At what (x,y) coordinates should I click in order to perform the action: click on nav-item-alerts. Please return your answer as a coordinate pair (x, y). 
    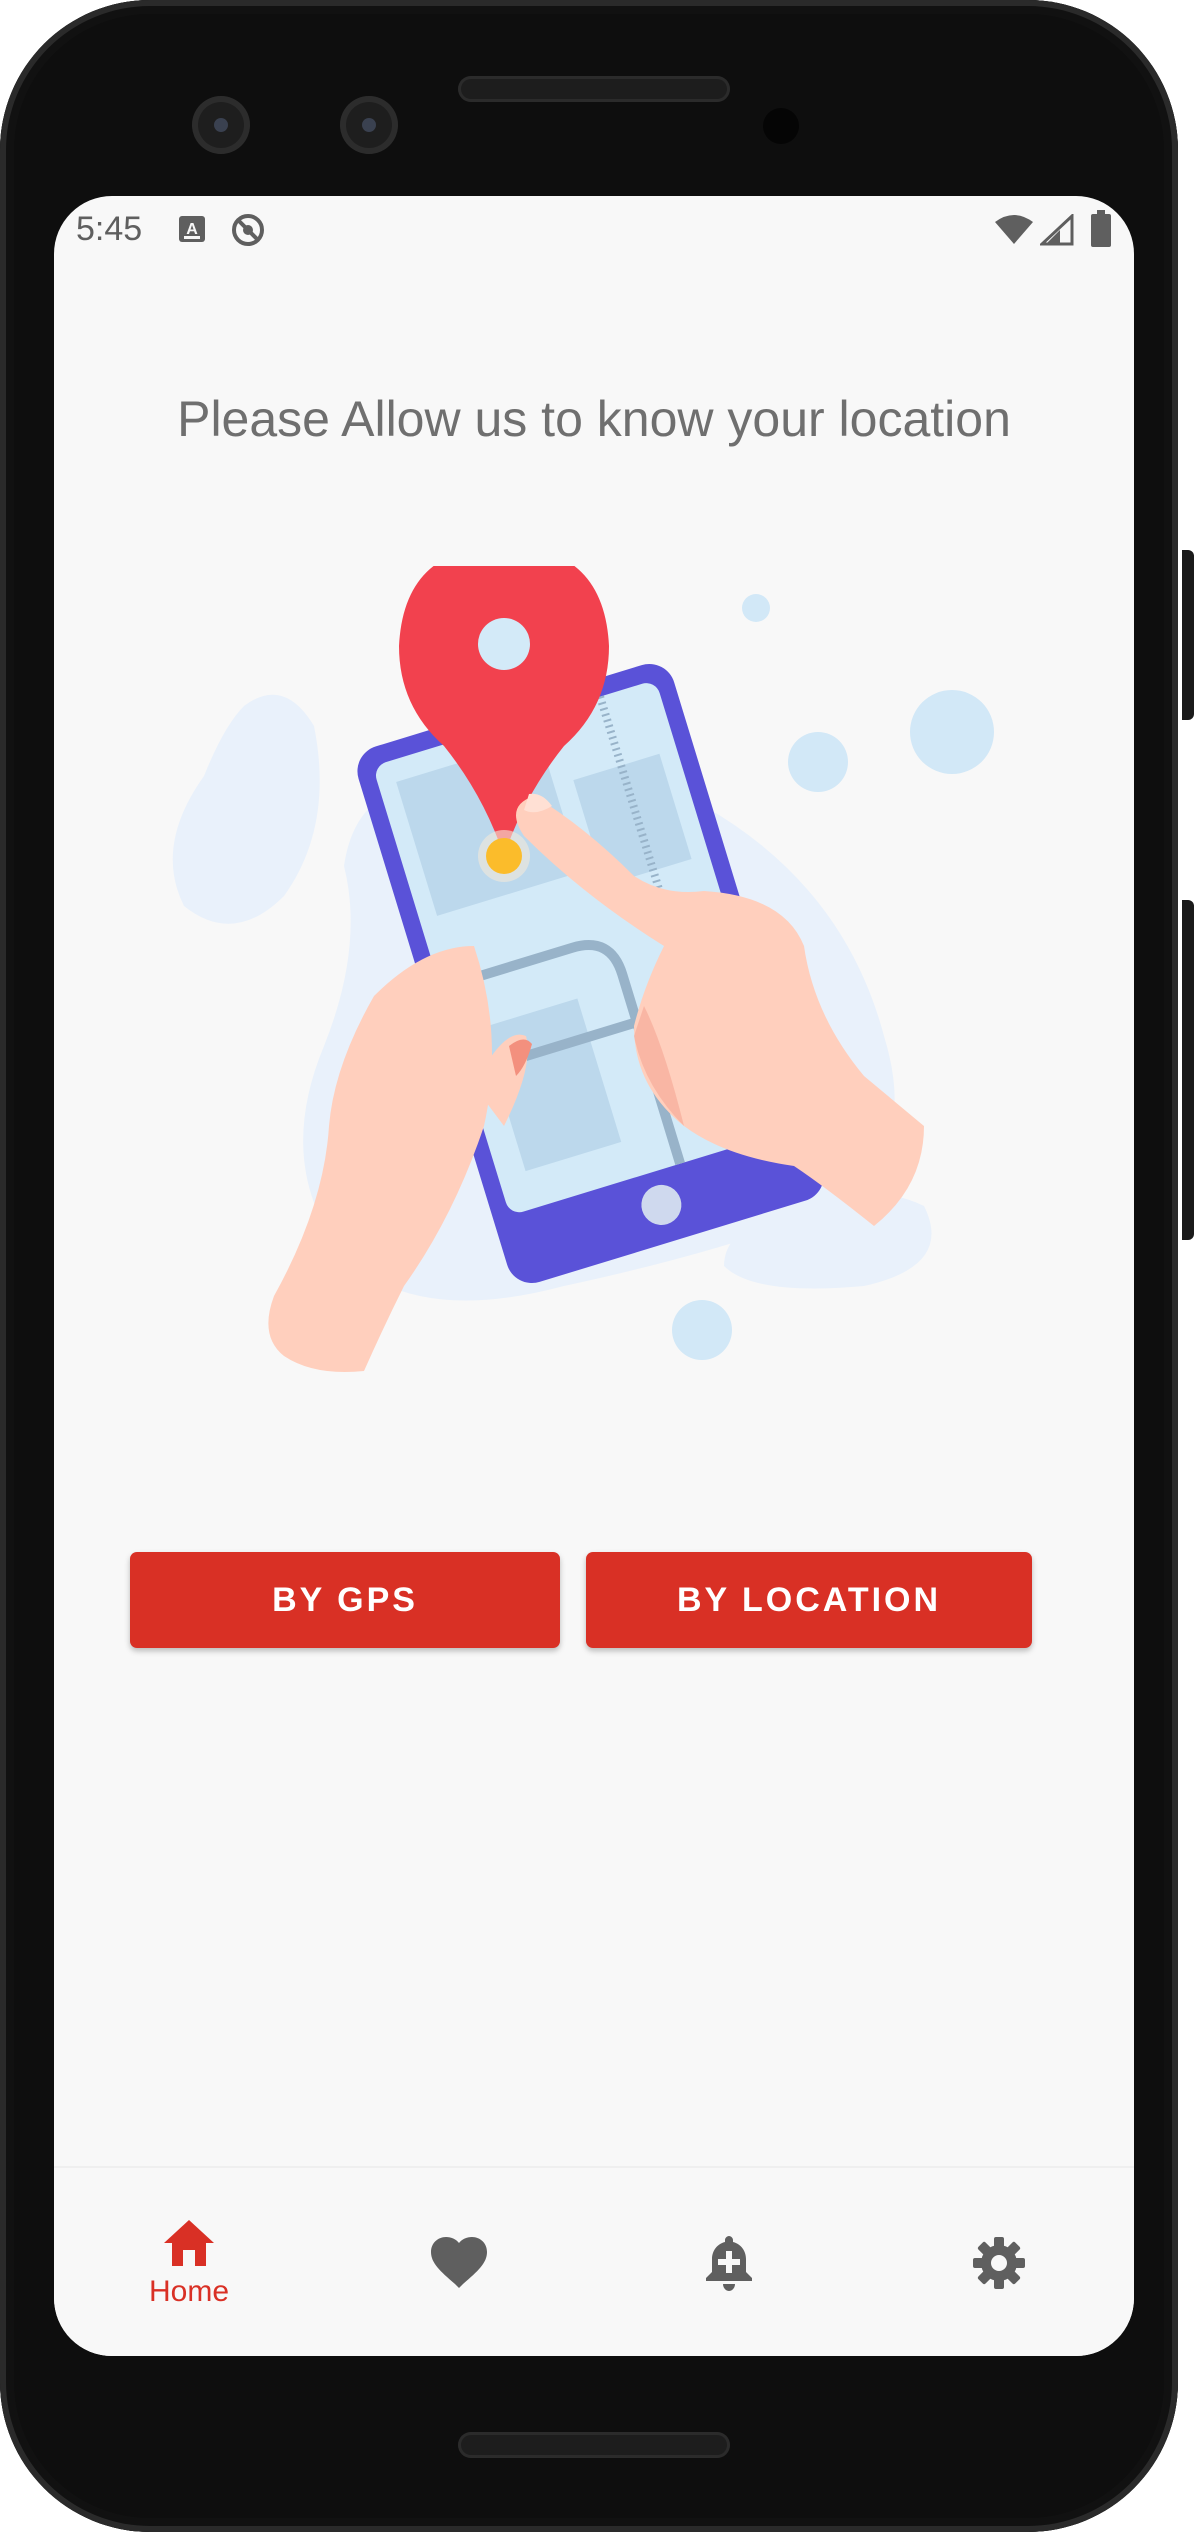
    Looking at the image, I should click on (729, 2262).